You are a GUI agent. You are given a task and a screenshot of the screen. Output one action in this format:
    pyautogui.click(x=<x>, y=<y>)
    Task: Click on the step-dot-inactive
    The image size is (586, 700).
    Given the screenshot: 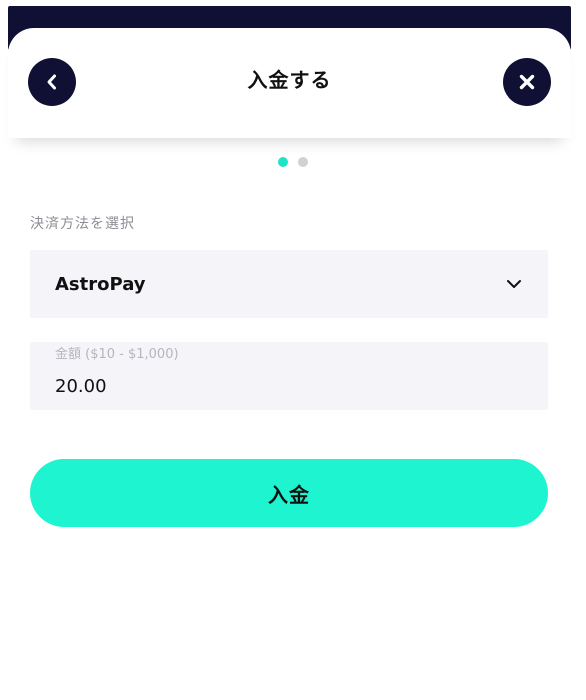 What is the action you would take?
    pyautogui.click(x=303, y=162)
    